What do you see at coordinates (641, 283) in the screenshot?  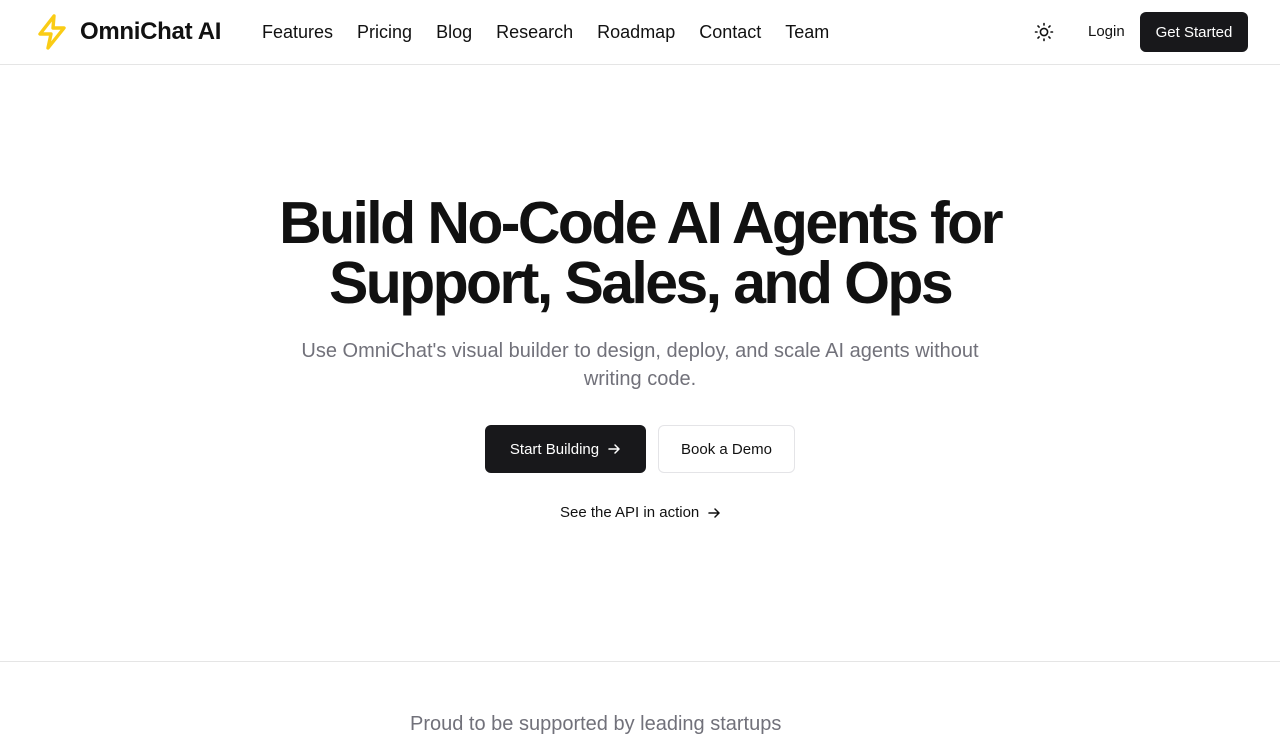 I see `hero-title-line-2: Support, Sales, and Ops` at bounding box center [641, 283].